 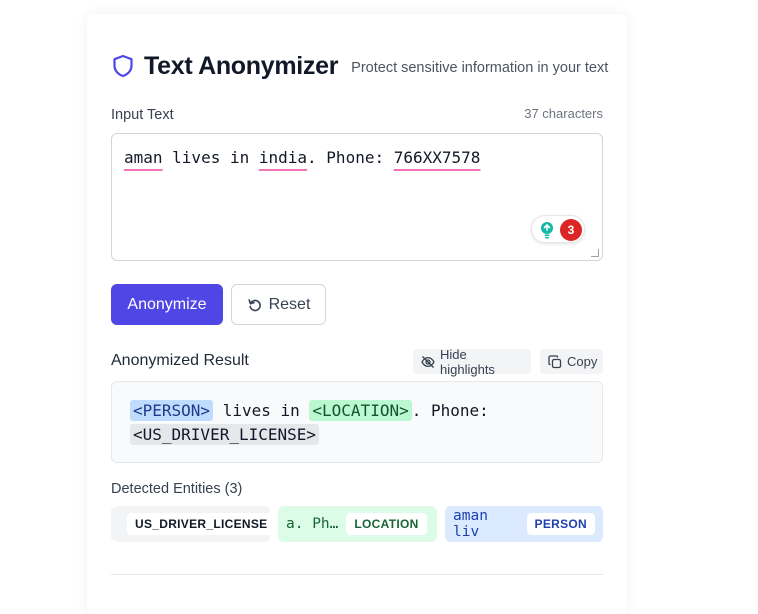 I want to click on lightbulb-icon, so click(x=547, y=230).